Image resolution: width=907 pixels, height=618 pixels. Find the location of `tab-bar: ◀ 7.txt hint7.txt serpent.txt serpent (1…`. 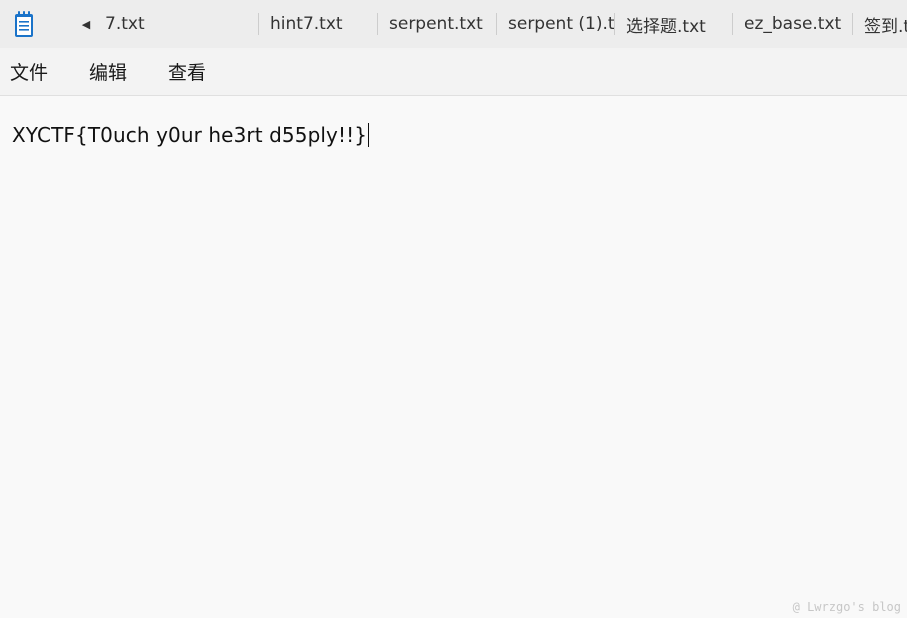

tab-bar: ◀ 7.txt hint7.txt serpent.txt serpent (1… is located at coordinates (453, 24).